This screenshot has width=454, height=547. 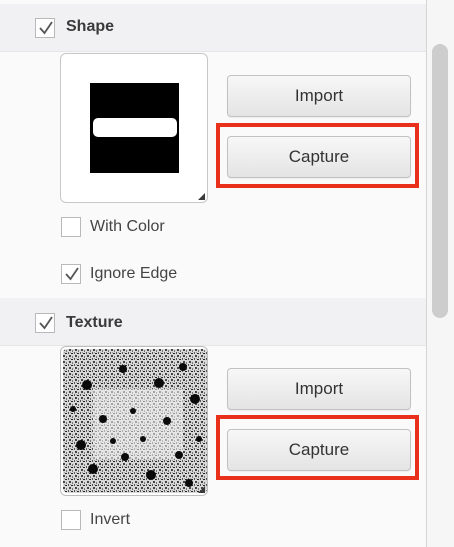 I want to click on shape-checkbox, so click(x=45, y=28).